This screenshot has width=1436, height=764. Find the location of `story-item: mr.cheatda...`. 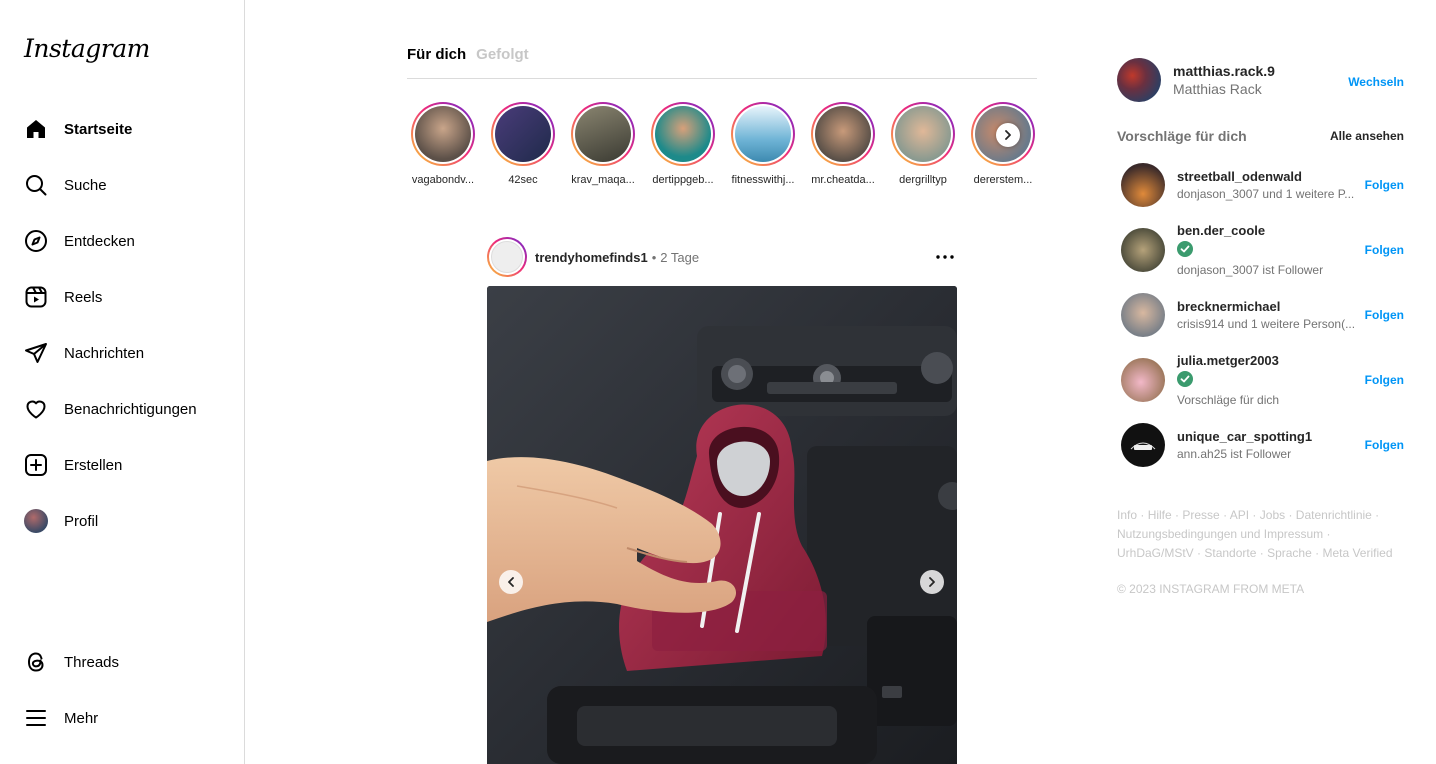

story-item: mr.cheatda... is located at coordinates (843, 144).